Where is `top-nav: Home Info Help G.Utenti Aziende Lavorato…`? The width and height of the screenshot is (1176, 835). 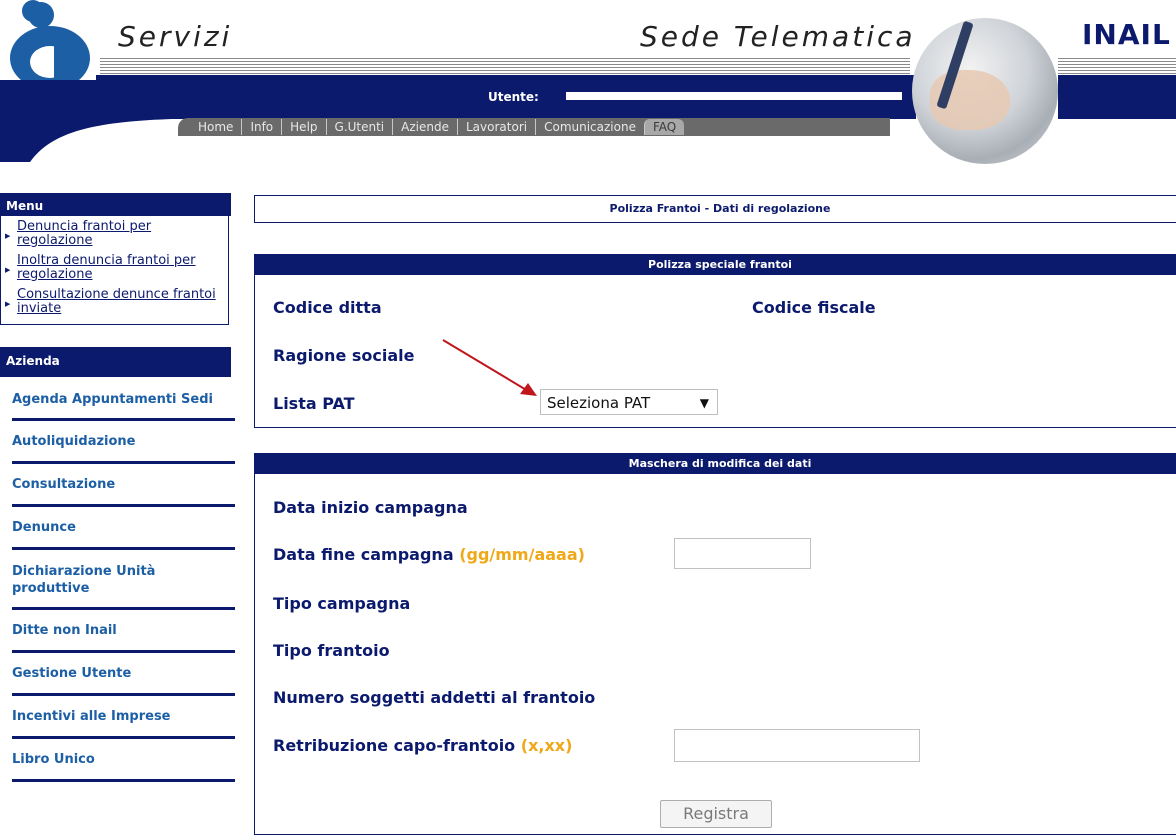
top-nav: Home Info Help G.Utenti Aziende Lavorato… is located at coordinates (432, 127).